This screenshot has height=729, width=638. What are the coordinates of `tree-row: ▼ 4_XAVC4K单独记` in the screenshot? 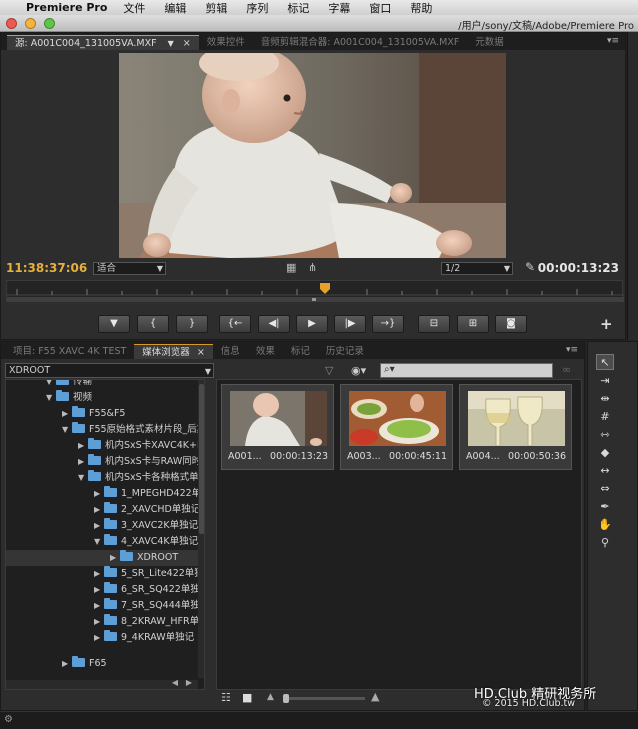 It's located at (105, 542).